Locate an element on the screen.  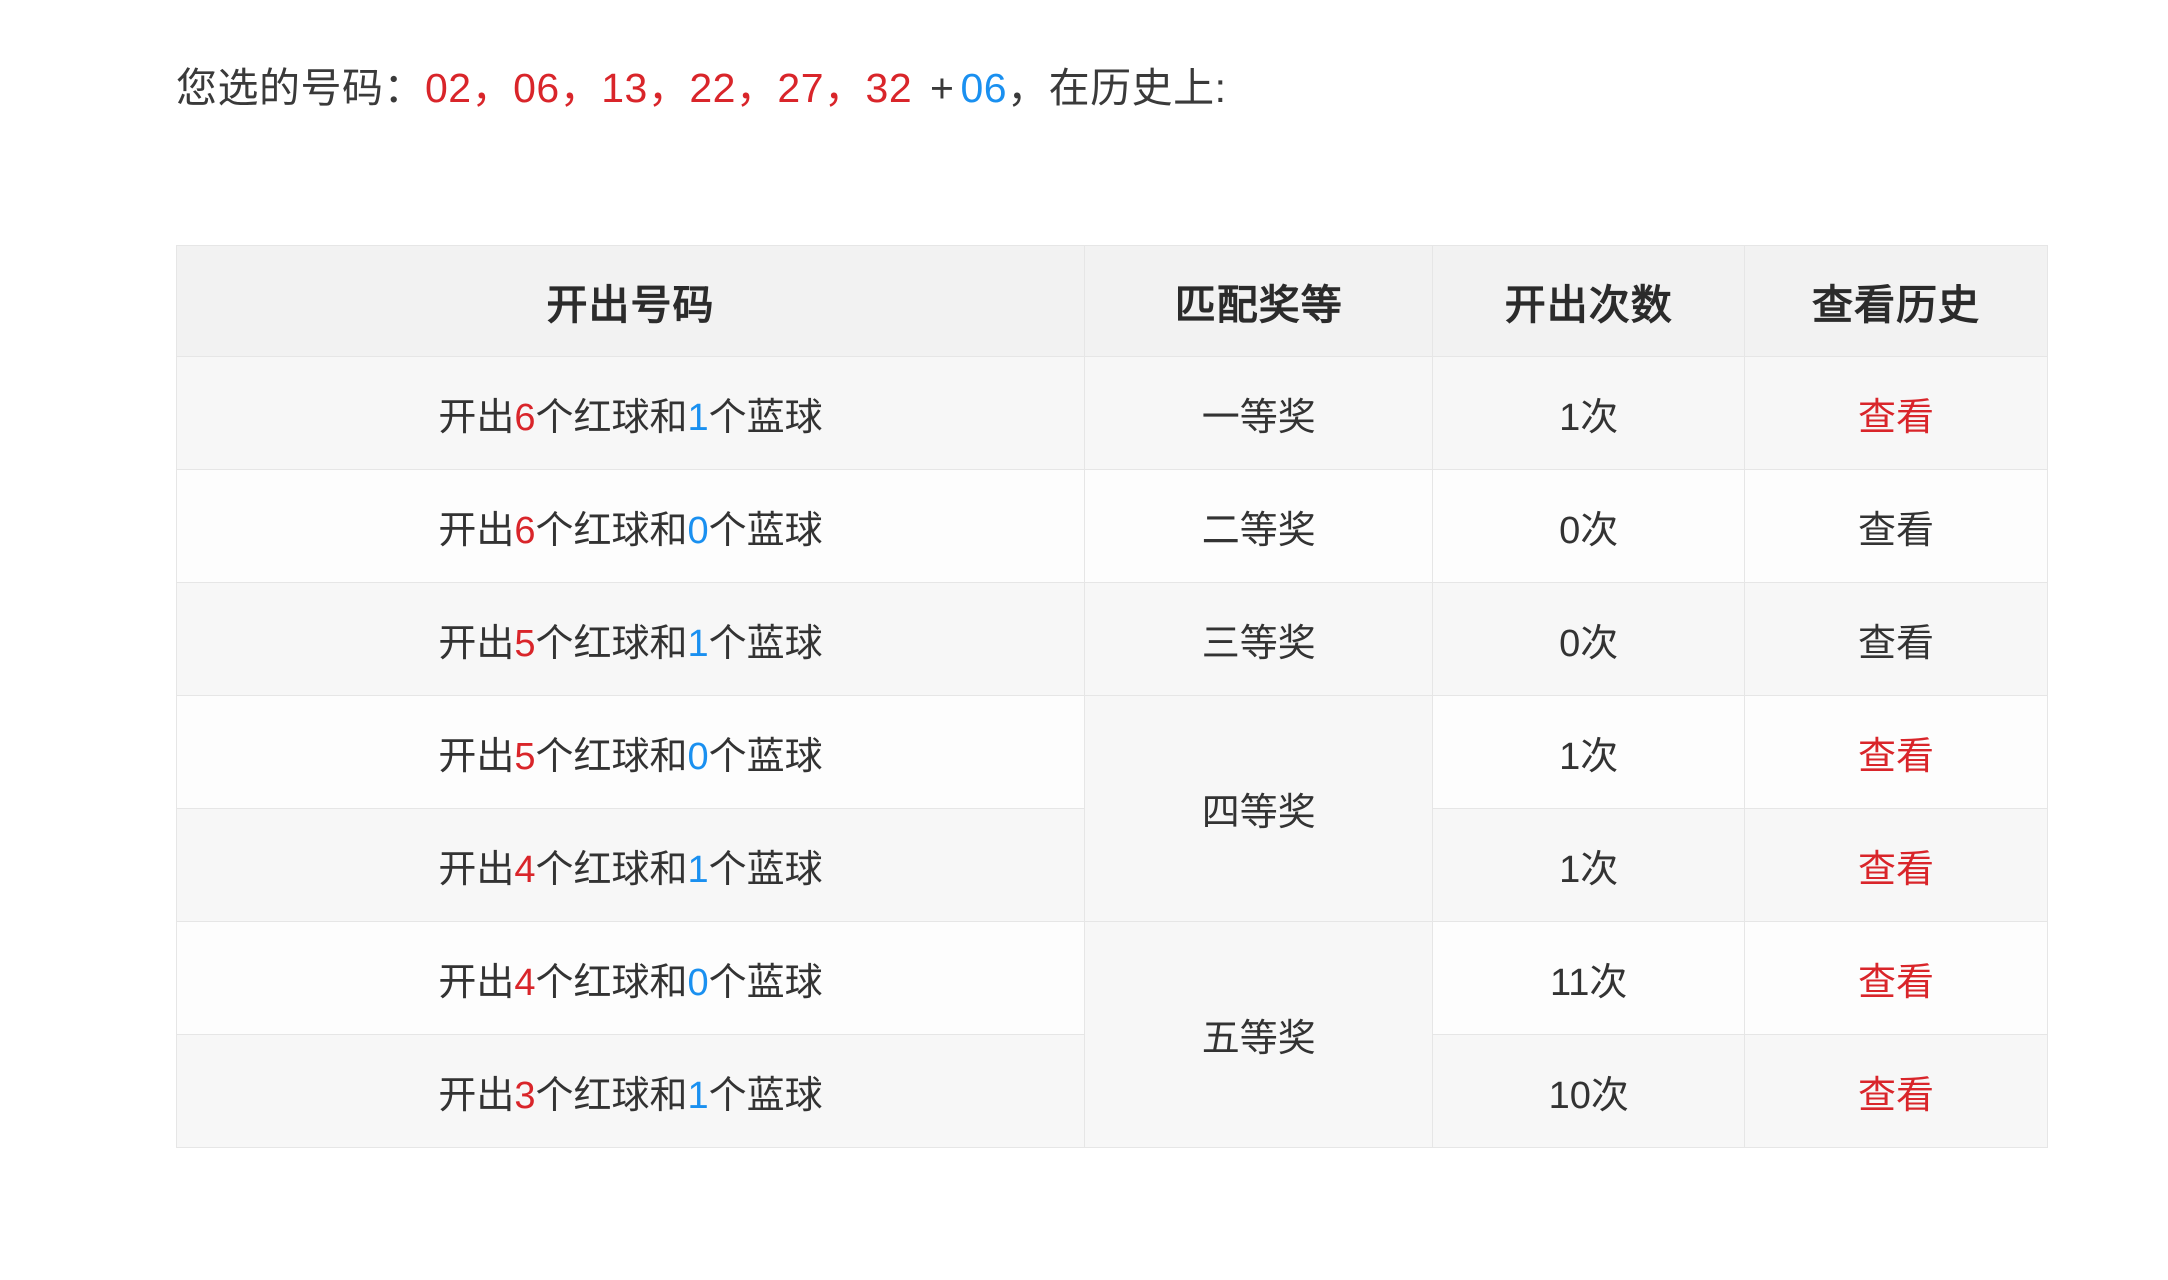
cell-drawn-numbers: 开出4个红球和0个蓝球 is located at coordinates (630, 978).